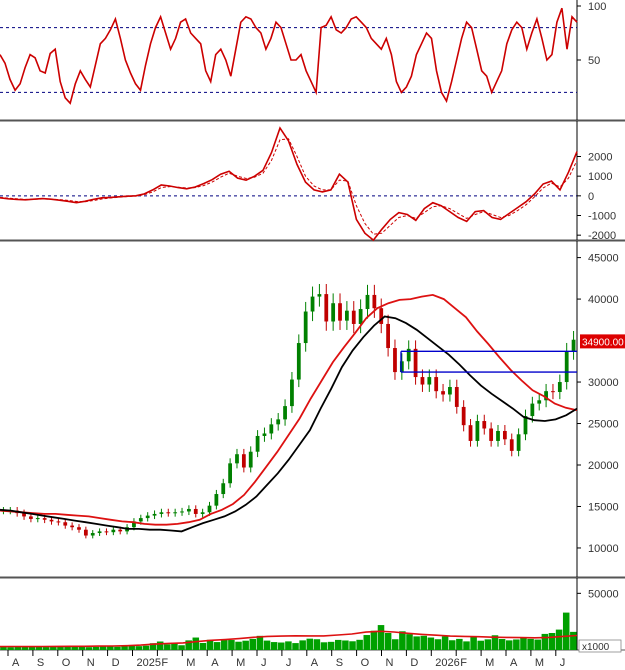 The height and width of the screenshot is (670, 625). I want to click on price-tick-label: 40000, so click(603, 300).